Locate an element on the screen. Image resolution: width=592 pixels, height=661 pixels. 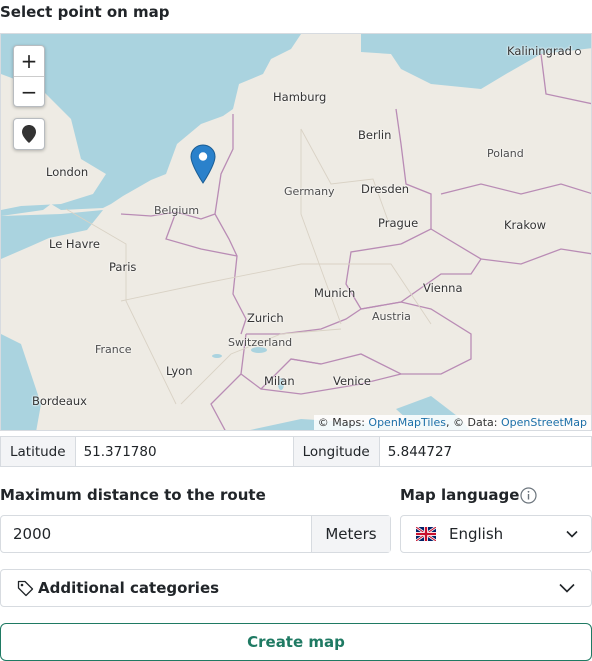
openmaptiles-link: OpenMapTiles is located at coordinates (407, 422).